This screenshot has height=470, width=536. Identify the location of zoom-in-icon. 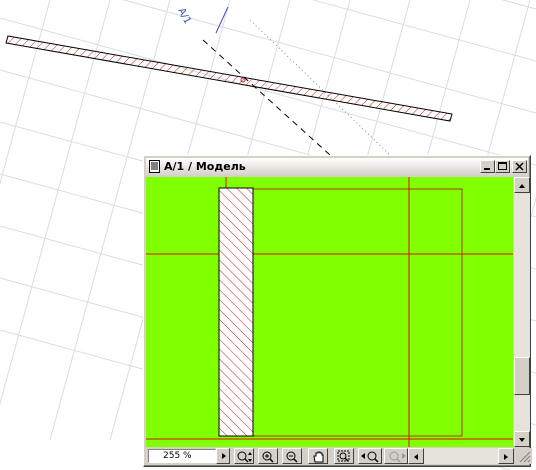
(268, 457).